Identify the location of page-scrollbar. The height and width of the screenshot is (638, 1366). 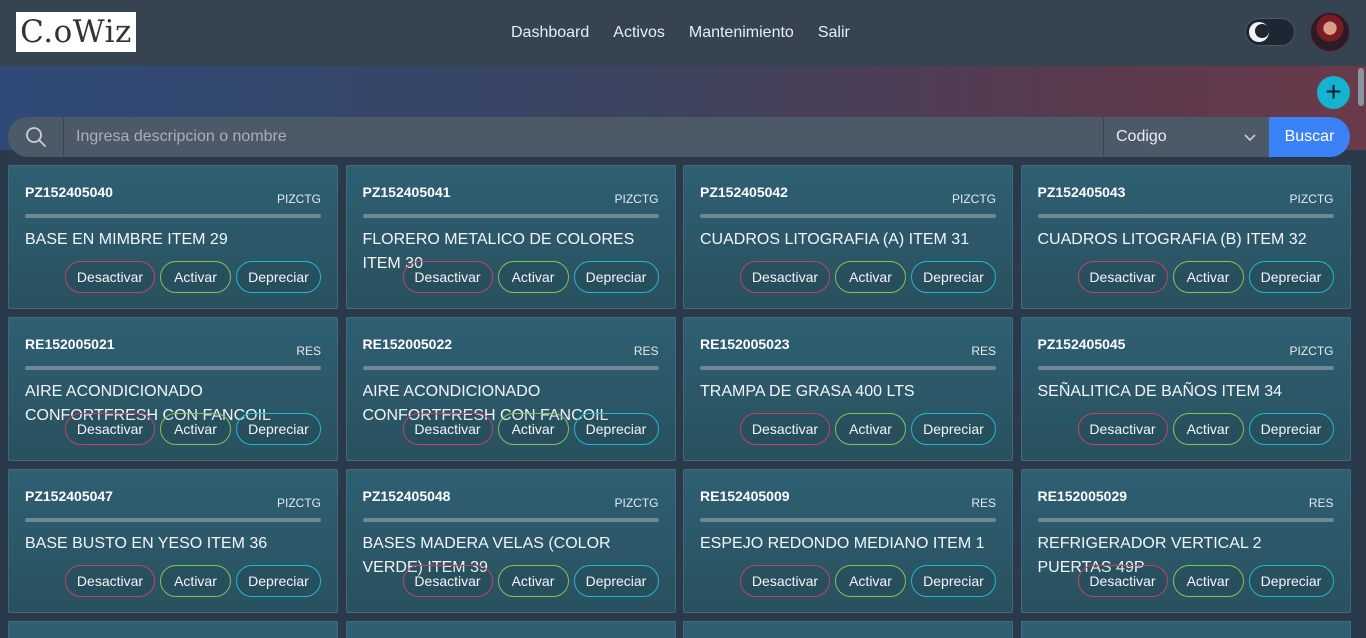
(1361, 87).